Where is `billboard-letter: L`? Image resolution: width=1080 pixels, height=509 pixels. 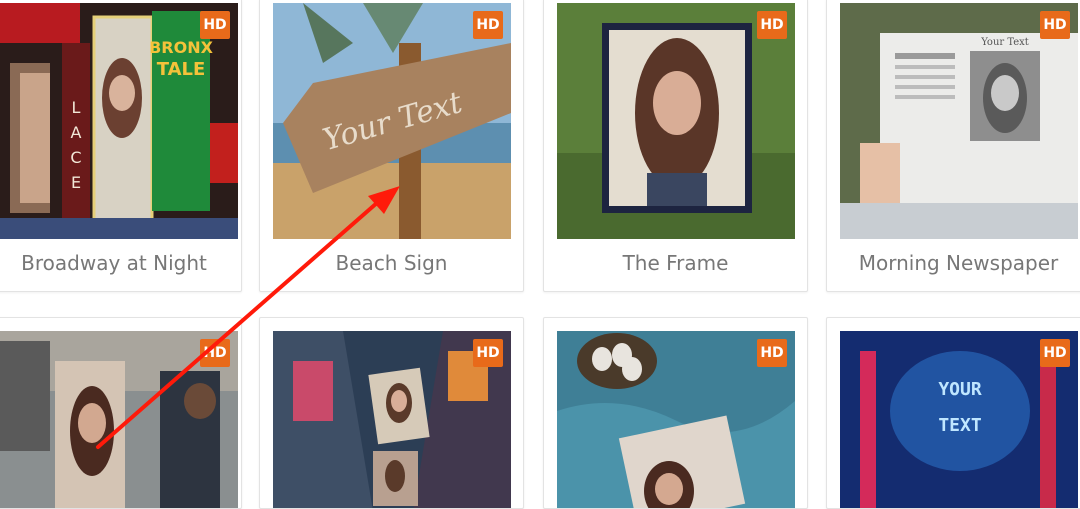
billboard-letter: L is located at coordinates (76, 107).